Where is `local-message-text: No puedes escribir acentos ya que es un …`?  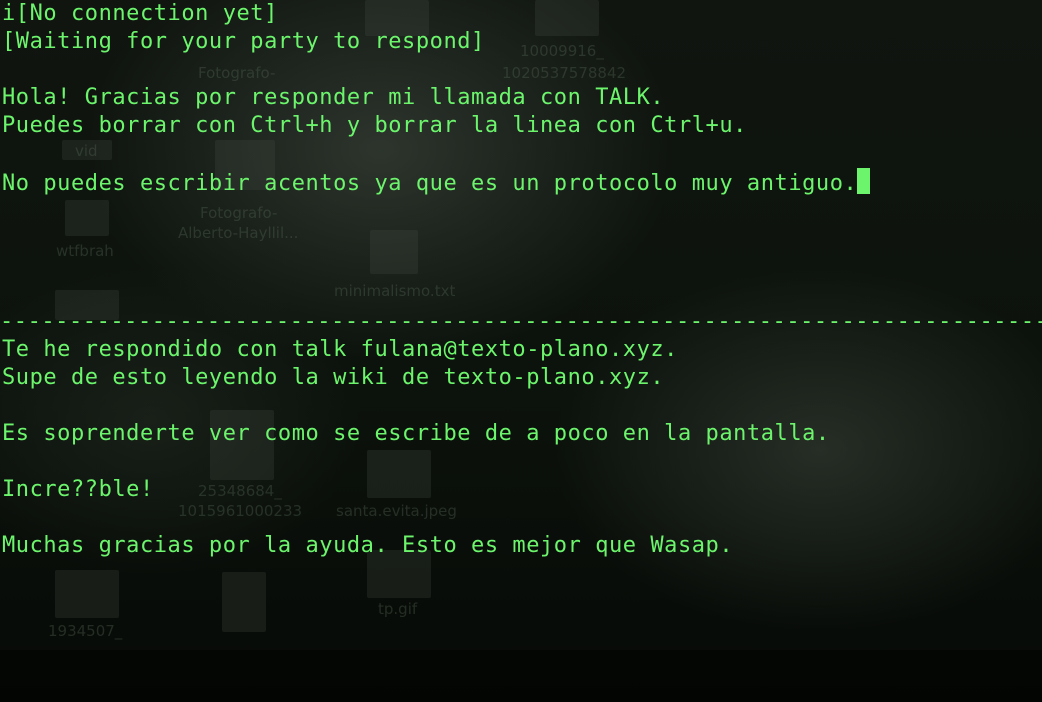
local-message-text: No puedes escribir acentos ya que es un … is located at coordinates (430, 183).